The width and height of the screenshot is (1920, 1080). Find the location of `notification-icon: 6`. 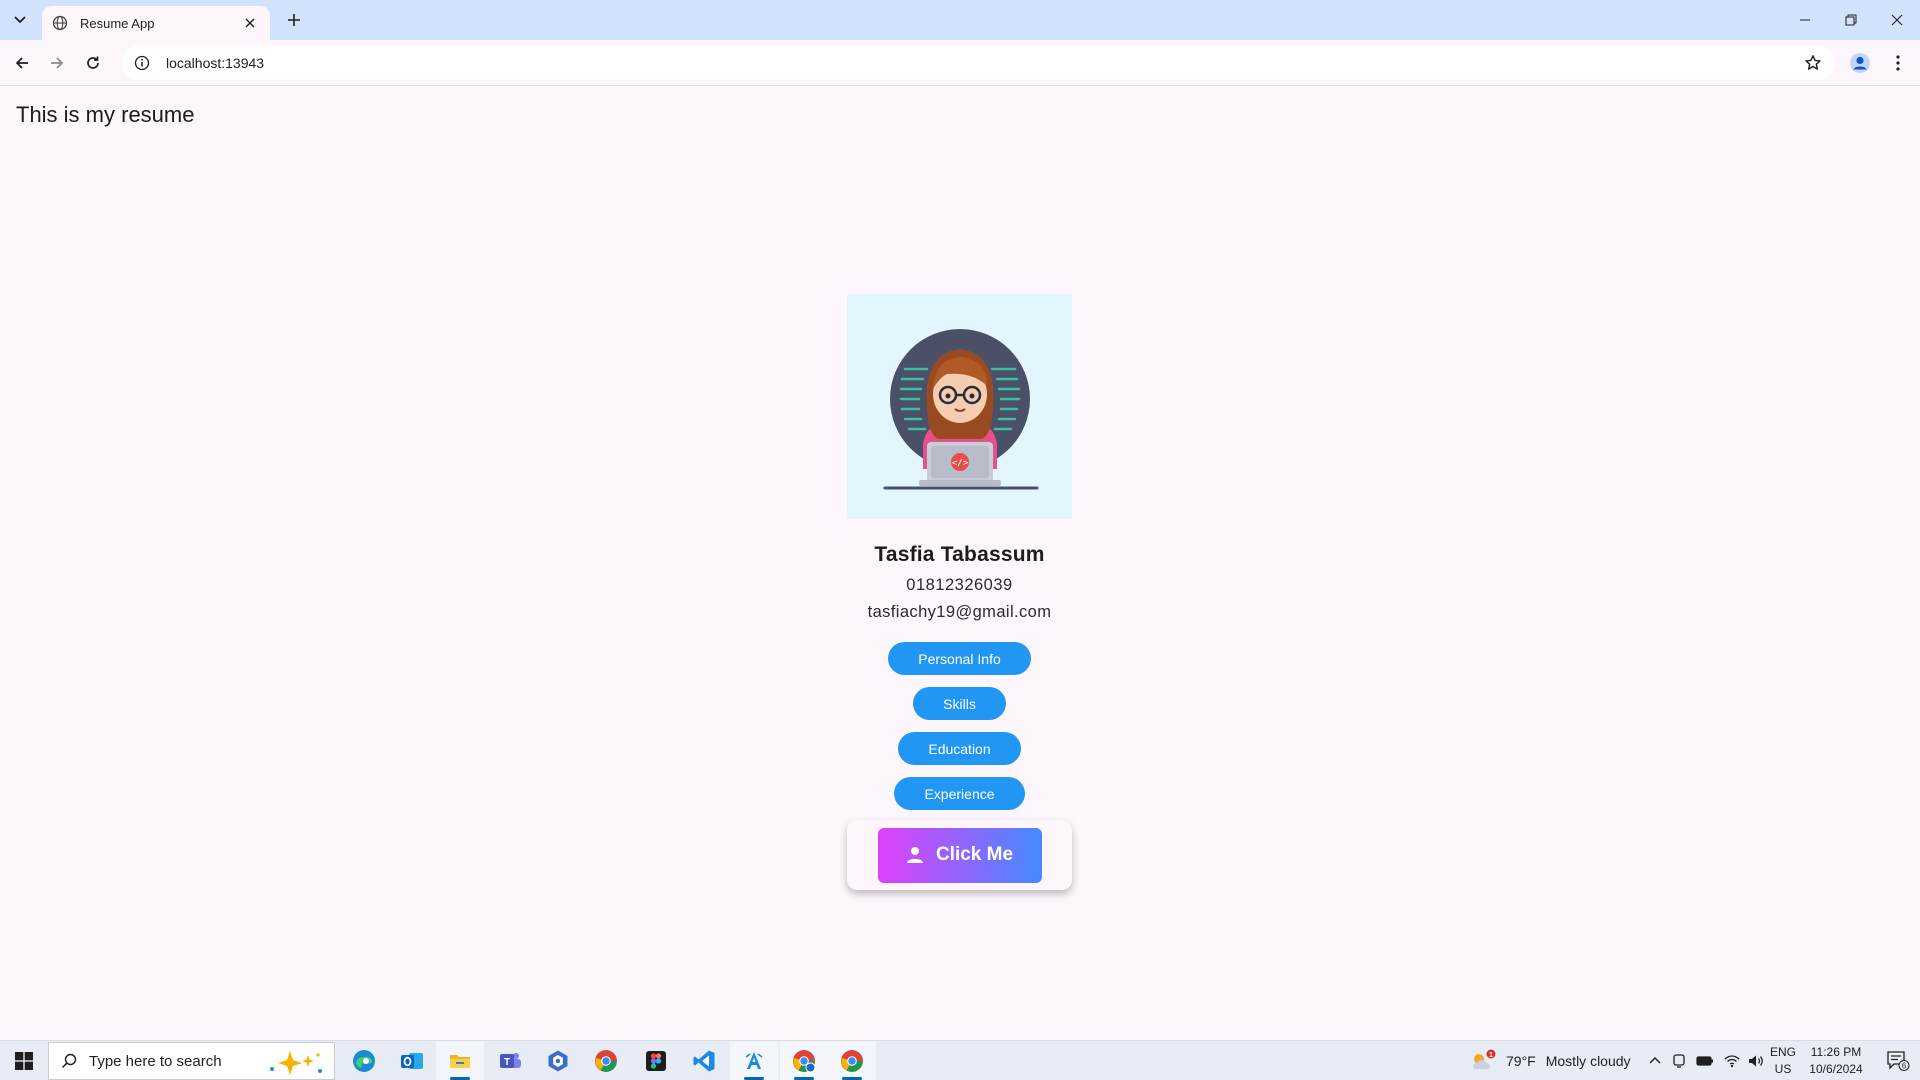

notification-icon: 6 is located at coordinates (1898, 1061).